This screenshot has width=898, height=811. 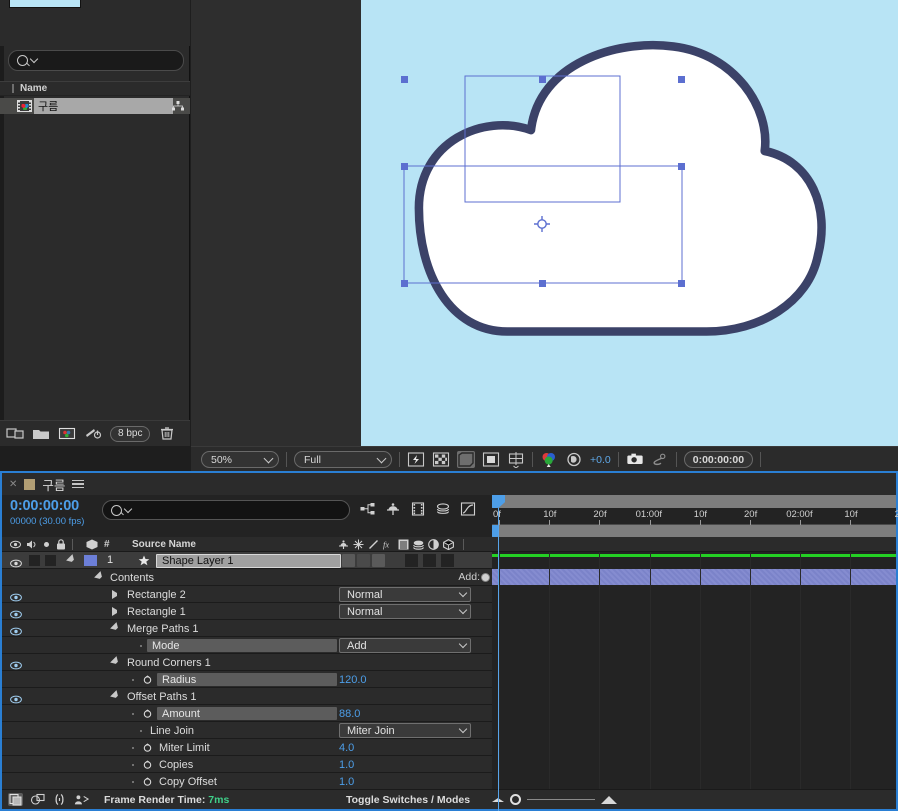 I want to click on toggle-switches-modes-icon, so click(x=15, y=799).